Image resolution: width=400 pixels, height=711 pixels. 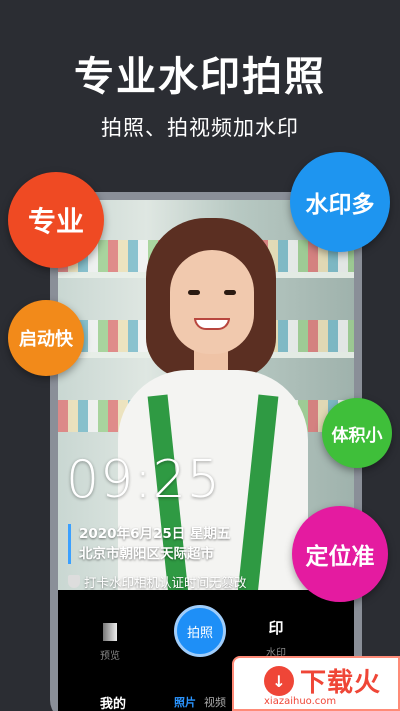 I want to click on download-icon: ↓, so click(x=279, y=681).